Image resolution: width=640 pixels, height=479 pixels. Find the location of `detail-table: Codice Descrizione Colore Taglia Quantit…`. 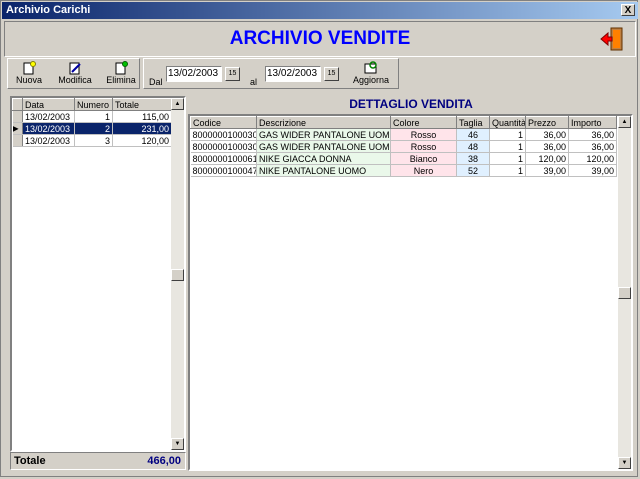

detail-table: Codice Descrizione Colore Taglia Quantit… is located at coordinates (403, 146).